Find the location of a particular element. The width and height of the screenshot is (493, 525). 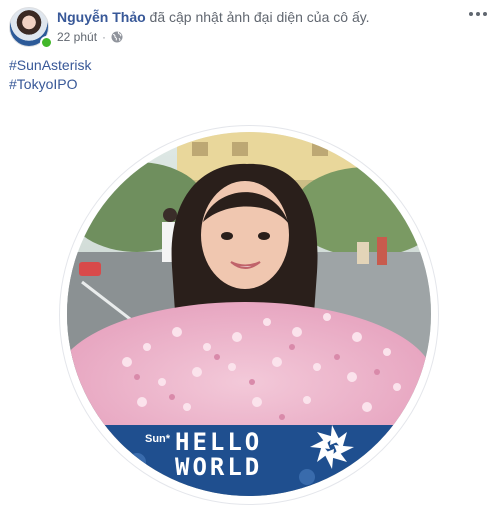

post-meta: 22 phút · is located at coordinates (90, 37).